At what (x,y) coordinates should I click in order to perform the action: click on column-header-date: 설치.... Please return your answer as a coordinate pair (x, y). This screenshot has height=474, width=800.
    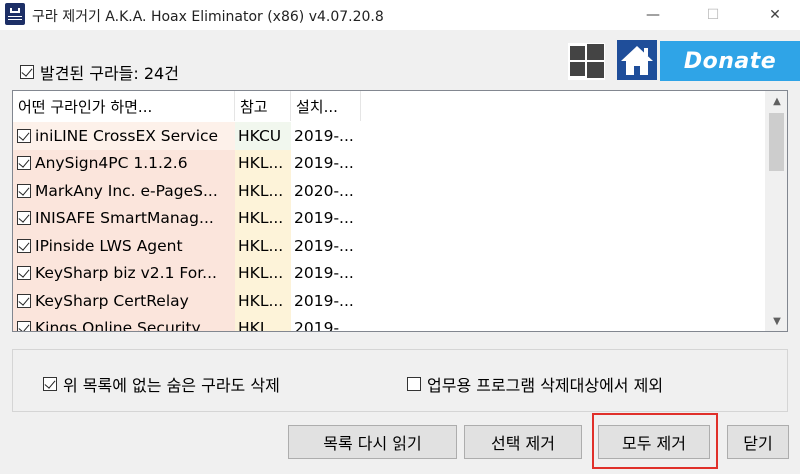
    Looking at the image, I should click on (326, 106).